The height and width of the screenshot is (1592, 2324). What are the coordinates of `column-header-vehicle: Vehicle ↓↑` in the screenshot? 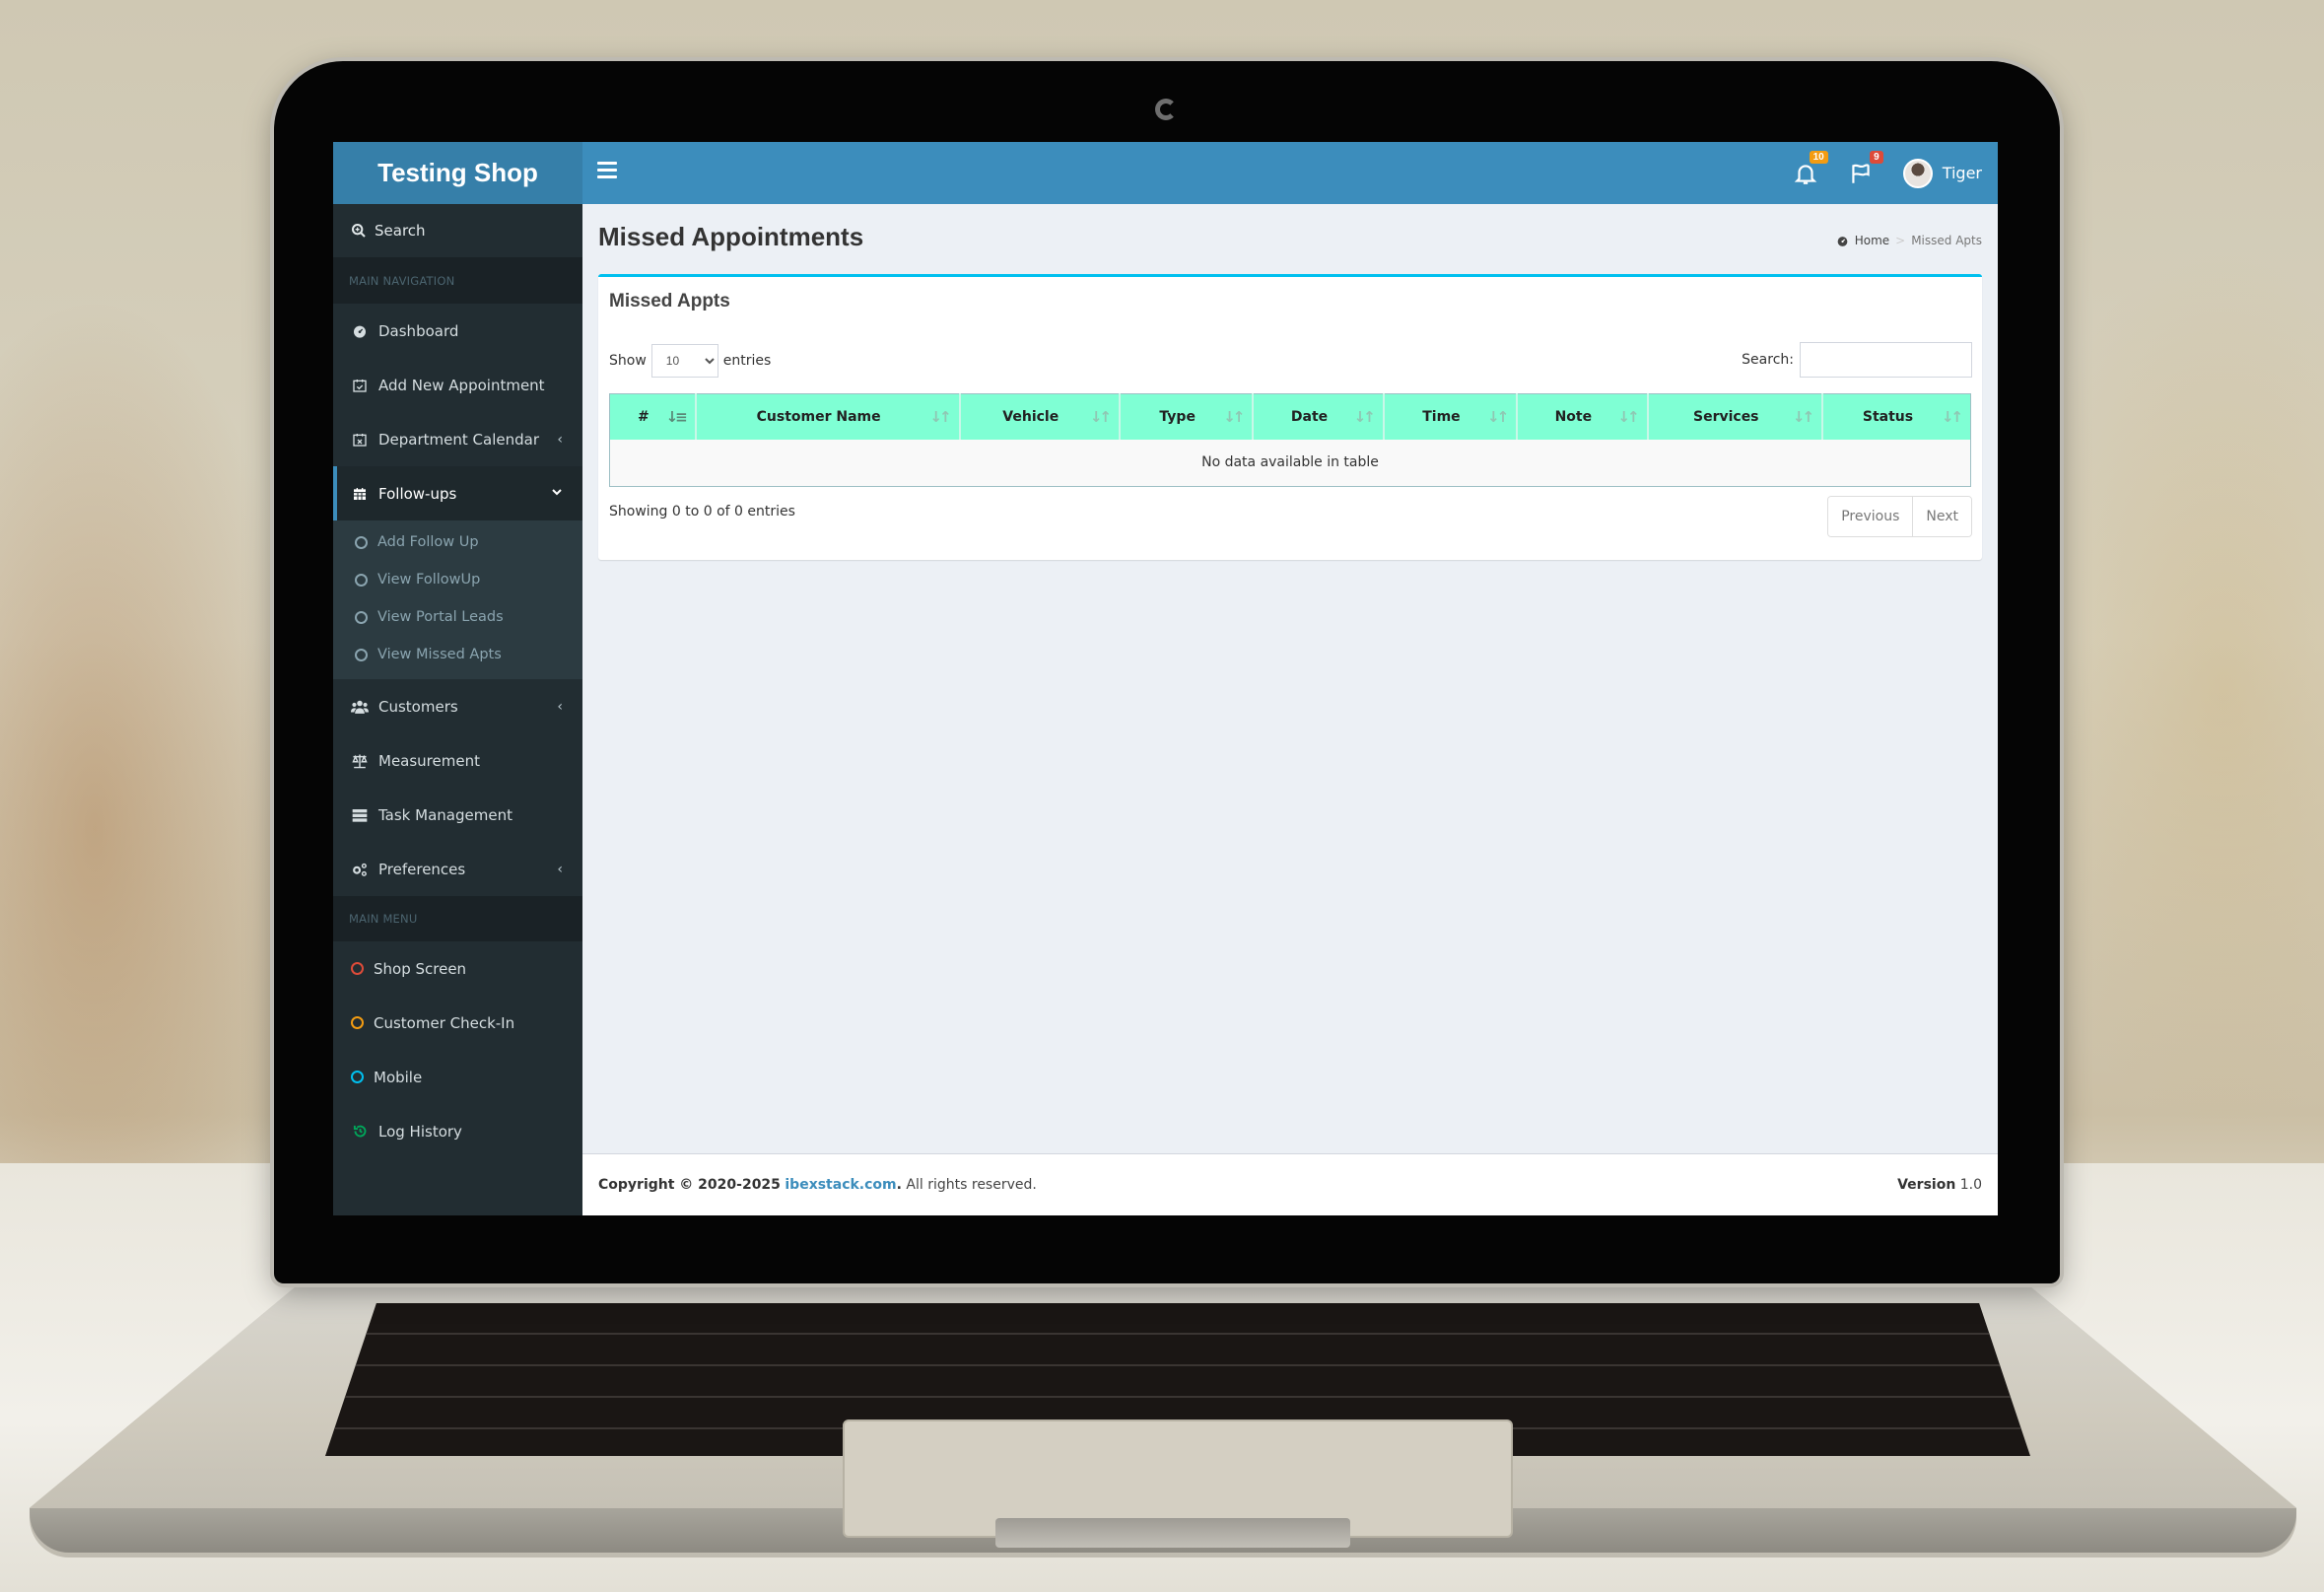 It's located at (1040, 416).